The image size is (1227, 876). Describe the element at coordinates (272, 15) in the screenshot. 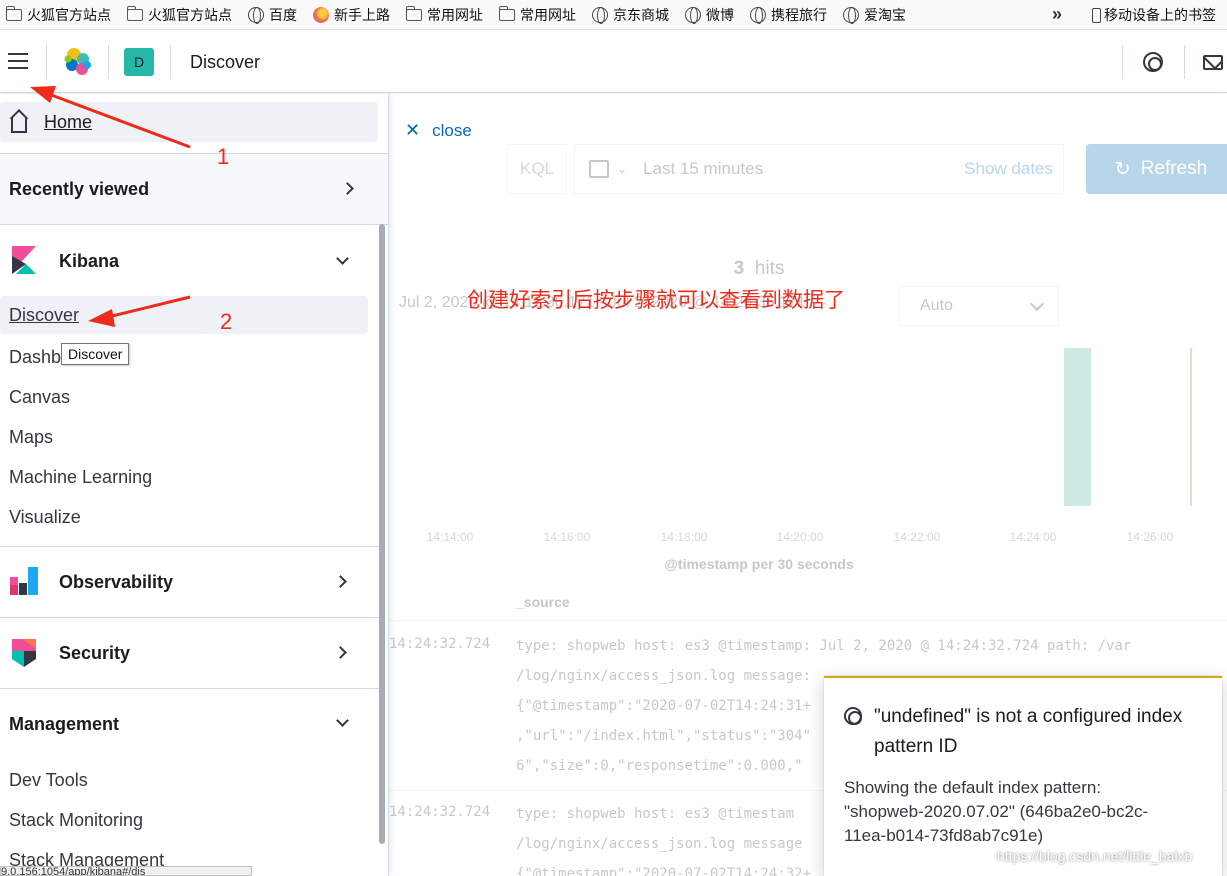

I see `bookmark-item: 百度` at that location.